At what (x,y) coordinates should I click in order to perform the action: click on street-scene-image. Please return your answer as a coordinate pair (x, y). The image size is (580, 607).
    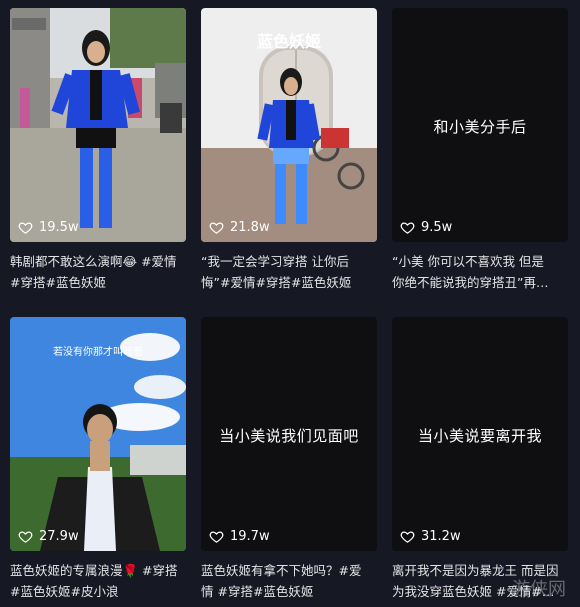
    Looking at the image, I should click on (98, 125).